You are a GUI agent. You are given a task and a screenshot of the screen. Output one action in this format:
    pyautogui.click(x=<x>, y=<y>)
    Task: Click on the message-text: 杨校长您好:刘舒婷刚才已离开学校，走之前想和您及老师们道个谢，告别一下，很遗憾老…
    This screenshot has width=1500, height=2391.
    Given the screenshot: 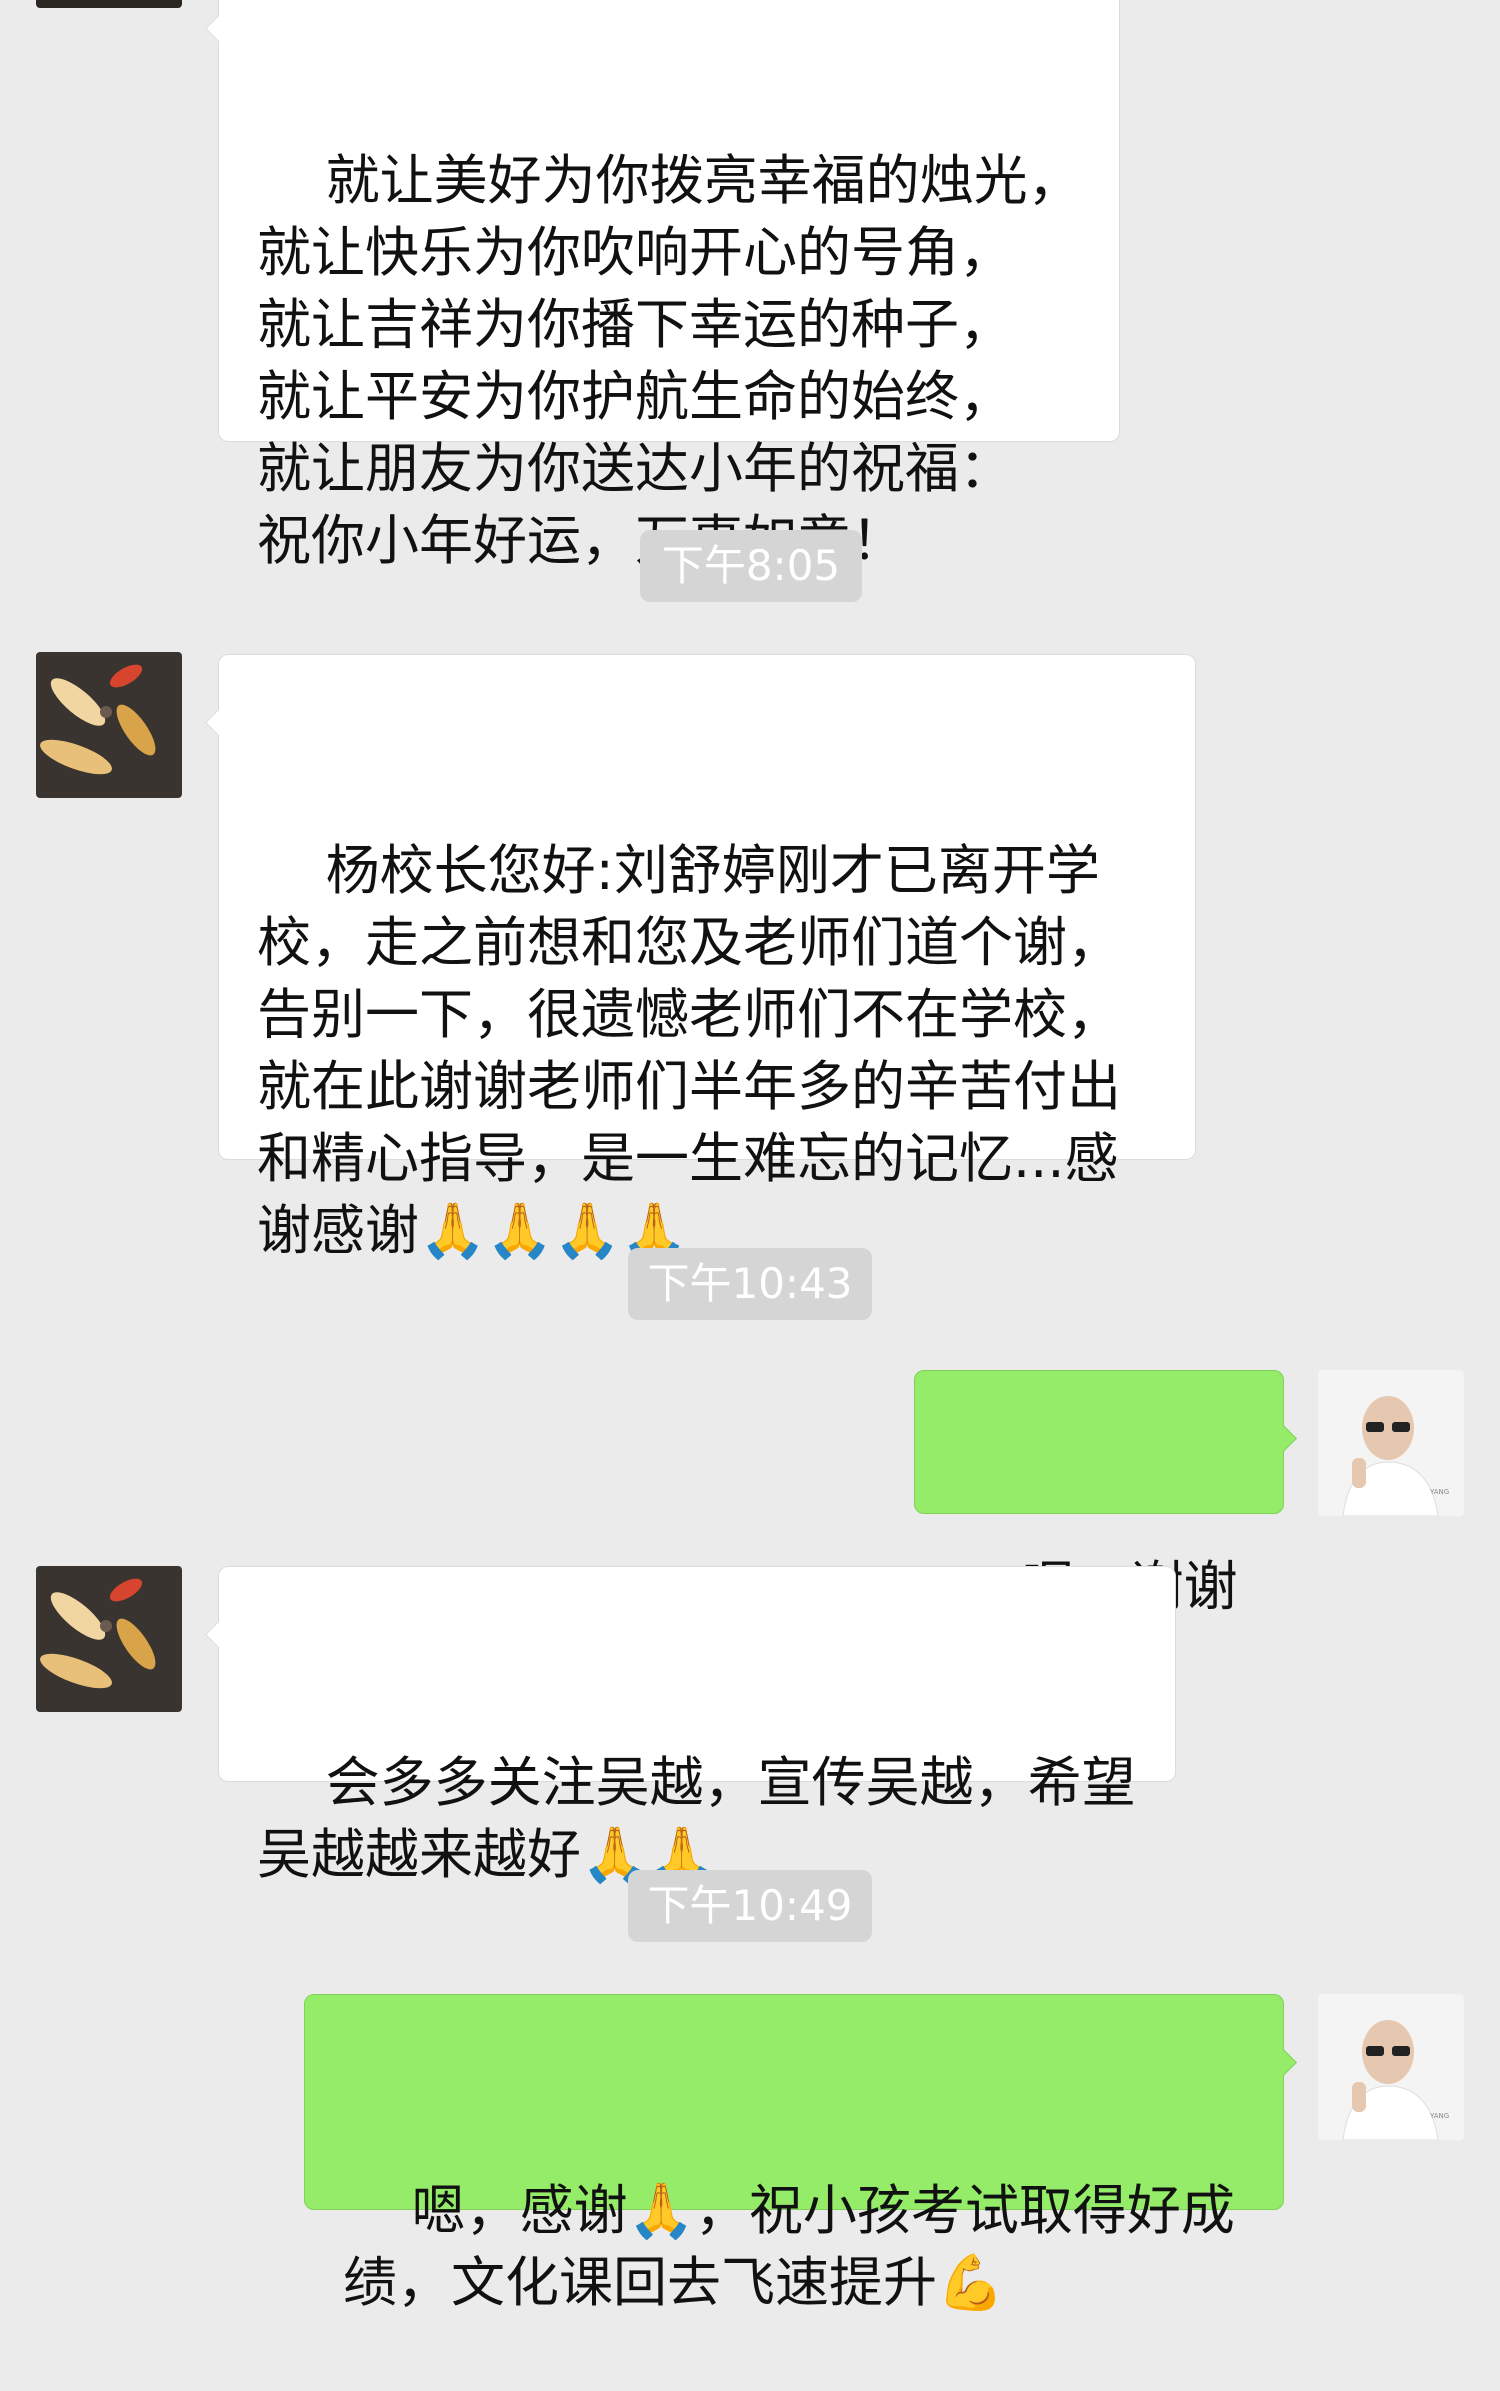 What is the action you would take?
    pyautogui.click(x=689, y=1050)
    